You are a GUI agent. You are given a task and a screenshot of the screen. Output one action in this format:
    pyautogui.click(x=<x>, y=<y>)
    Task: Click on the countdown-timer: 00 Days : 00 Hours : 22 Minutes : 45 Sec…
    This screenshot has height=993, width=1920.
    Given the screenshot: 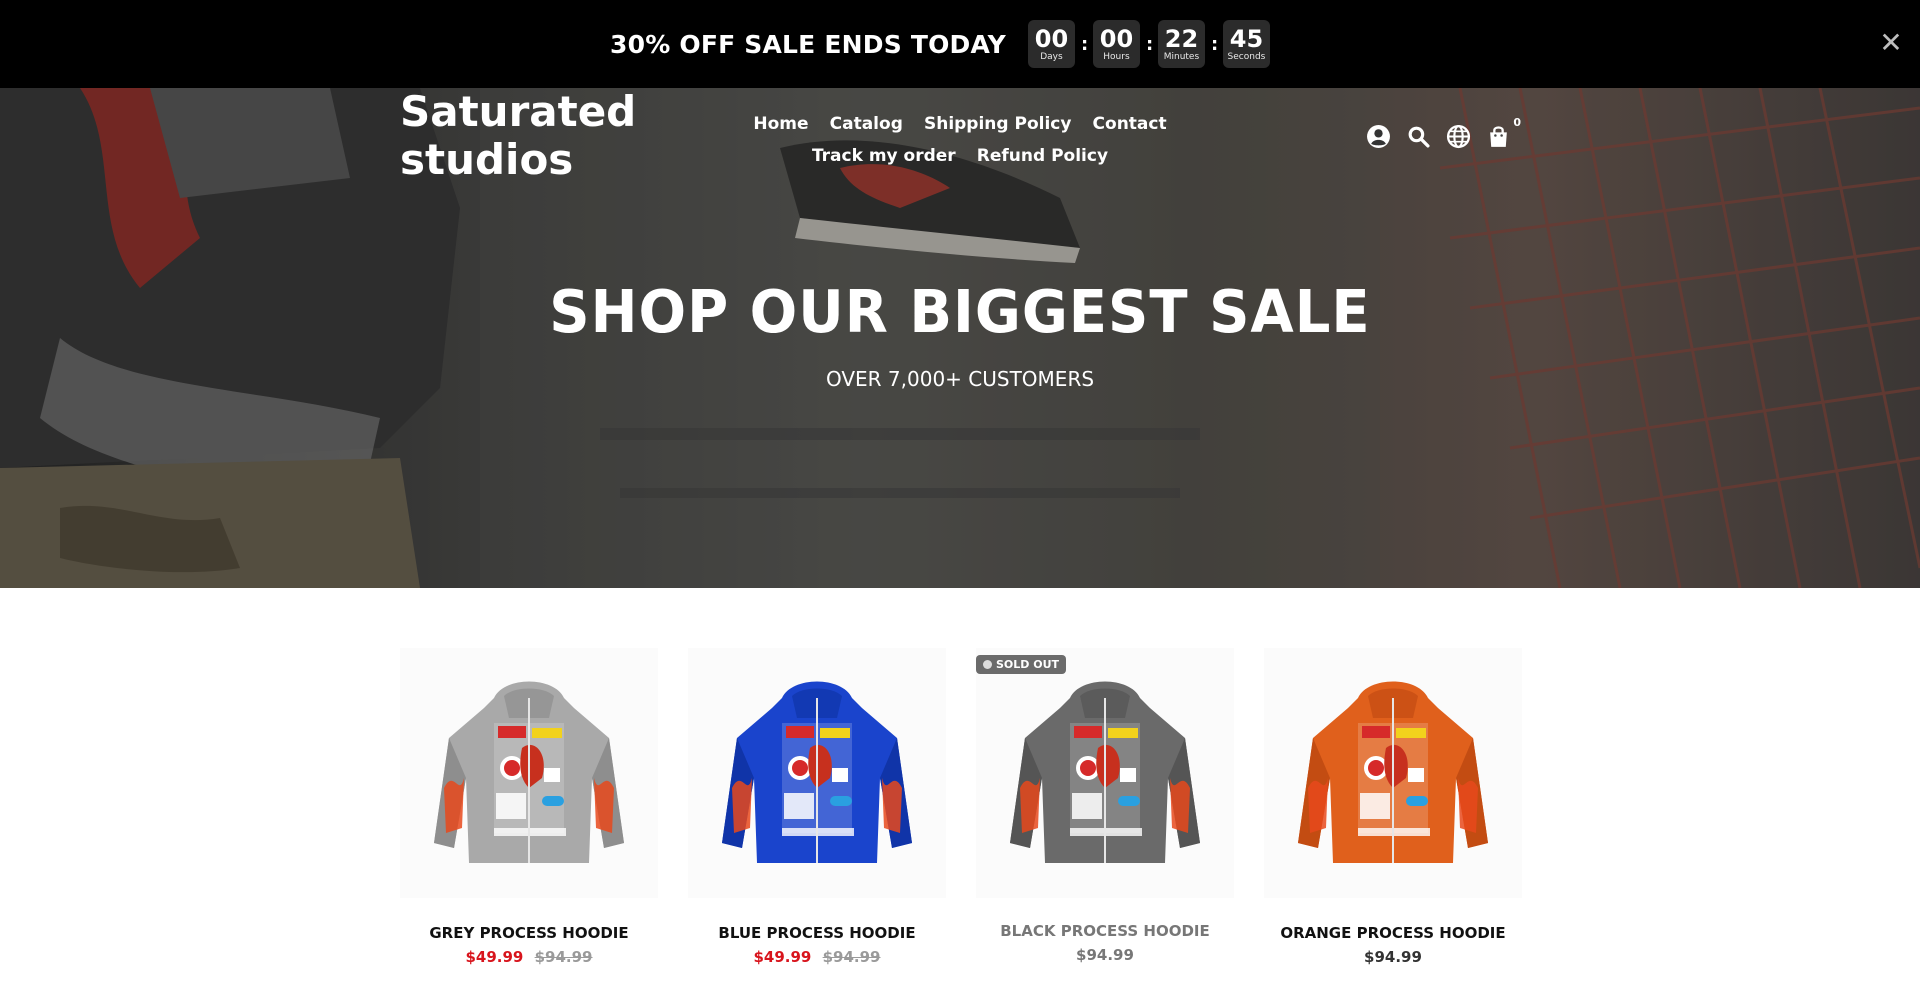 What is the action you would take?
    pyautogui.click(x=1148, y=44)
    